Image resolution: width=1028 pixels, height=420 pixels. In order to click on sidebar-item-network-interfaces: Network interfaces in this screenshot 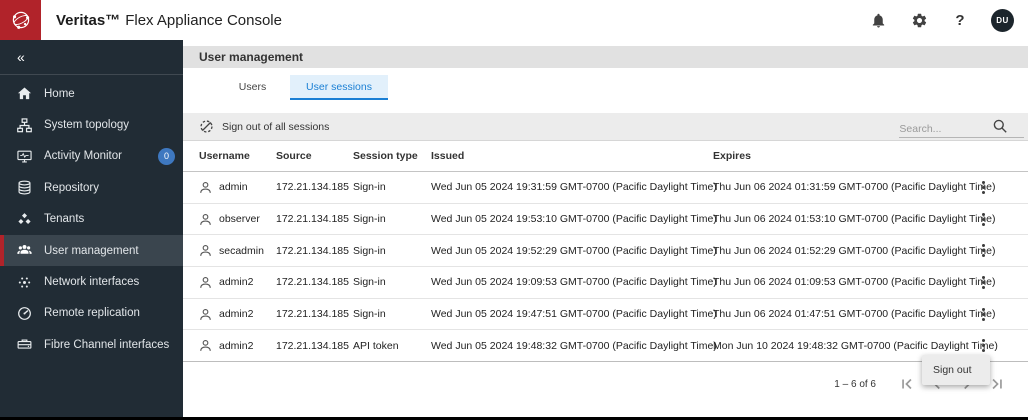, I will do `click(91, 281)`.